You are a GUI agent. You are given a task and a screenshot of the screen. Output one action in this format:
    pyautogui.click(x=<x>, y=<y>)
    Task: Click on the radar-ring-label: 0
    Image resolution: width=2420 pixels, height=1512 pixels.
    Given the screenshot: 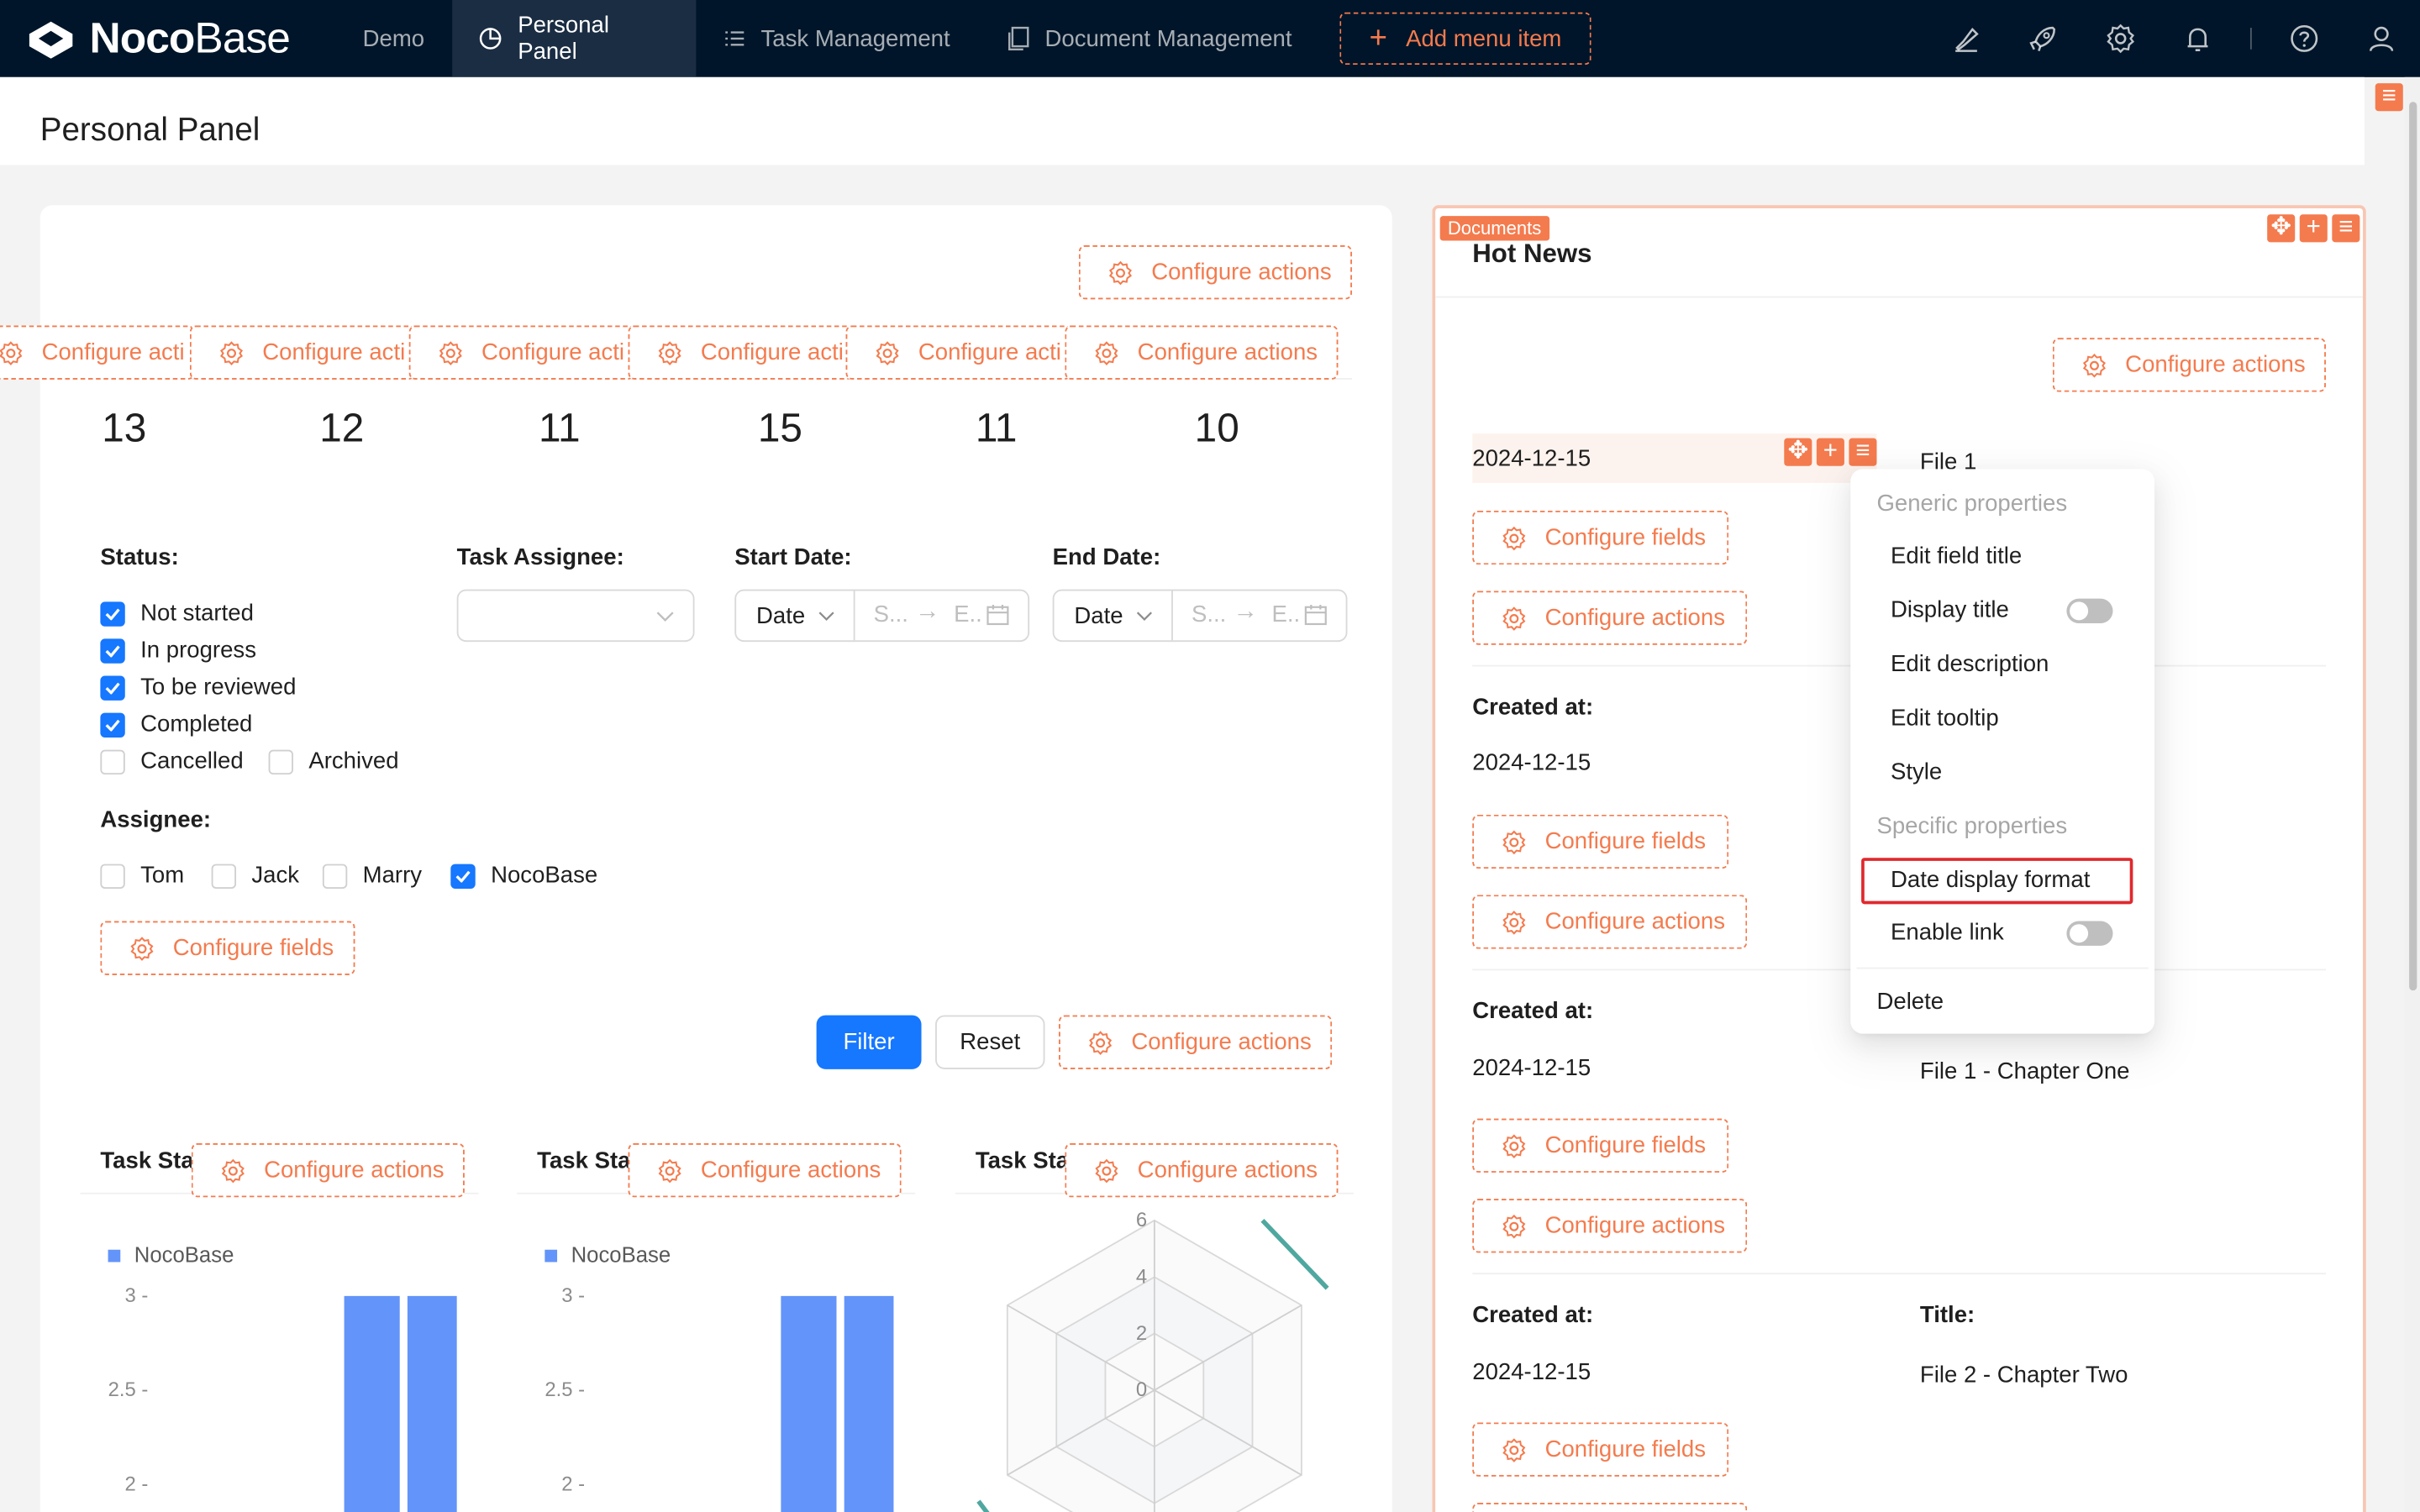 What is the action you would take?
    pyautogui.click(x=1141, y=1389)
    